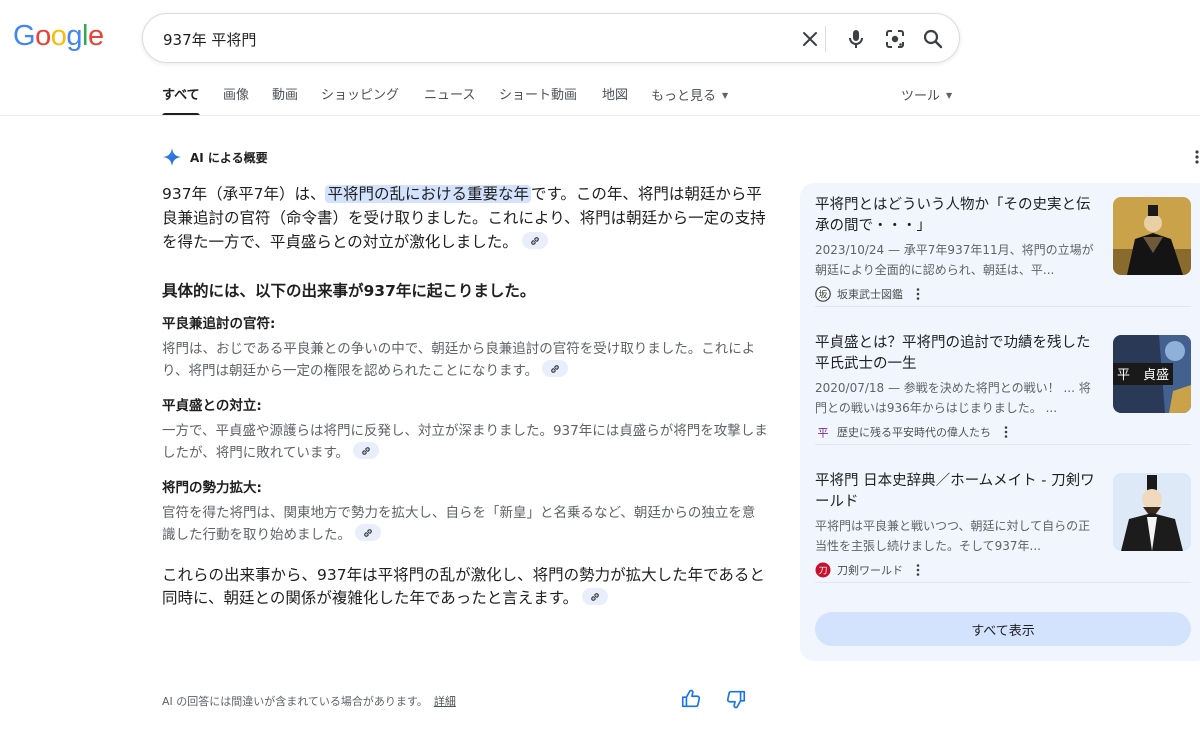 The image size is (1200, 741). I want to click on source-site: 坂 坂東武士図鑑, so click(869, 294).